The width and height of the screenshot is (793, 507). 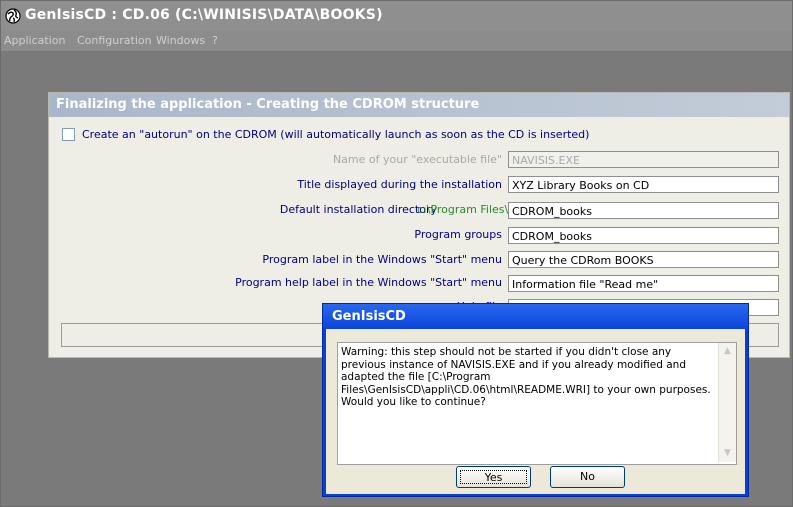 I want to click on start-menu-help-field: Information file "Read me", so click(x=643, y=283).